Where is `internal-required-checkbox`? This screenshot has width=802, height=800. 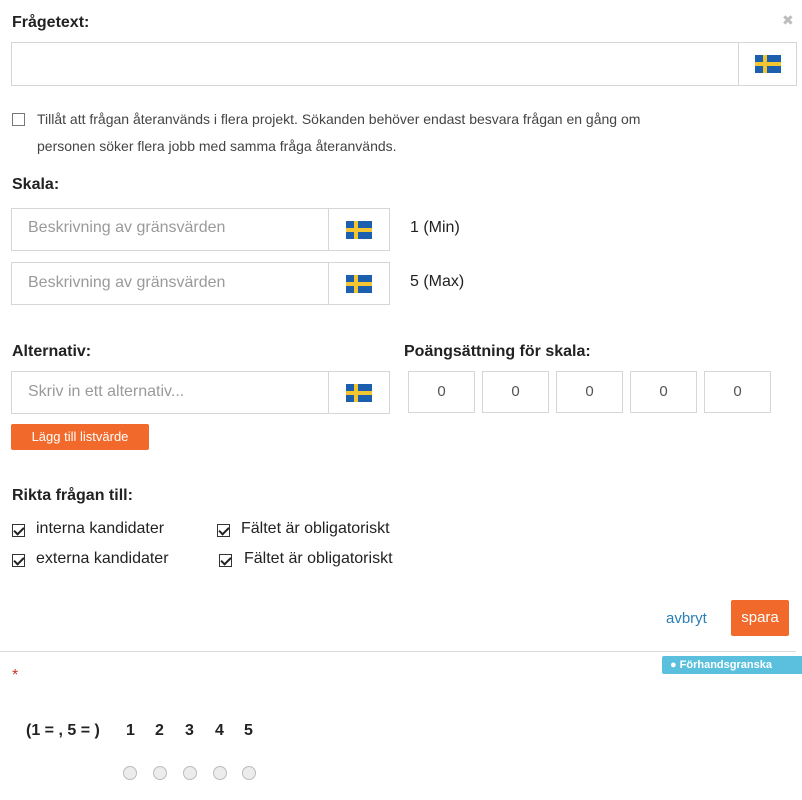 internal-required-checkbox is located at coordinates (223, 530).